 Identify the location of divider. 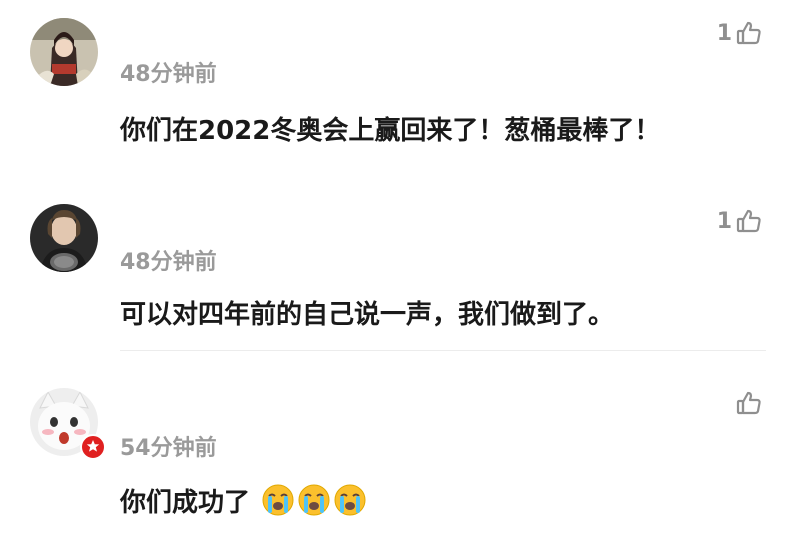
(443, 350).